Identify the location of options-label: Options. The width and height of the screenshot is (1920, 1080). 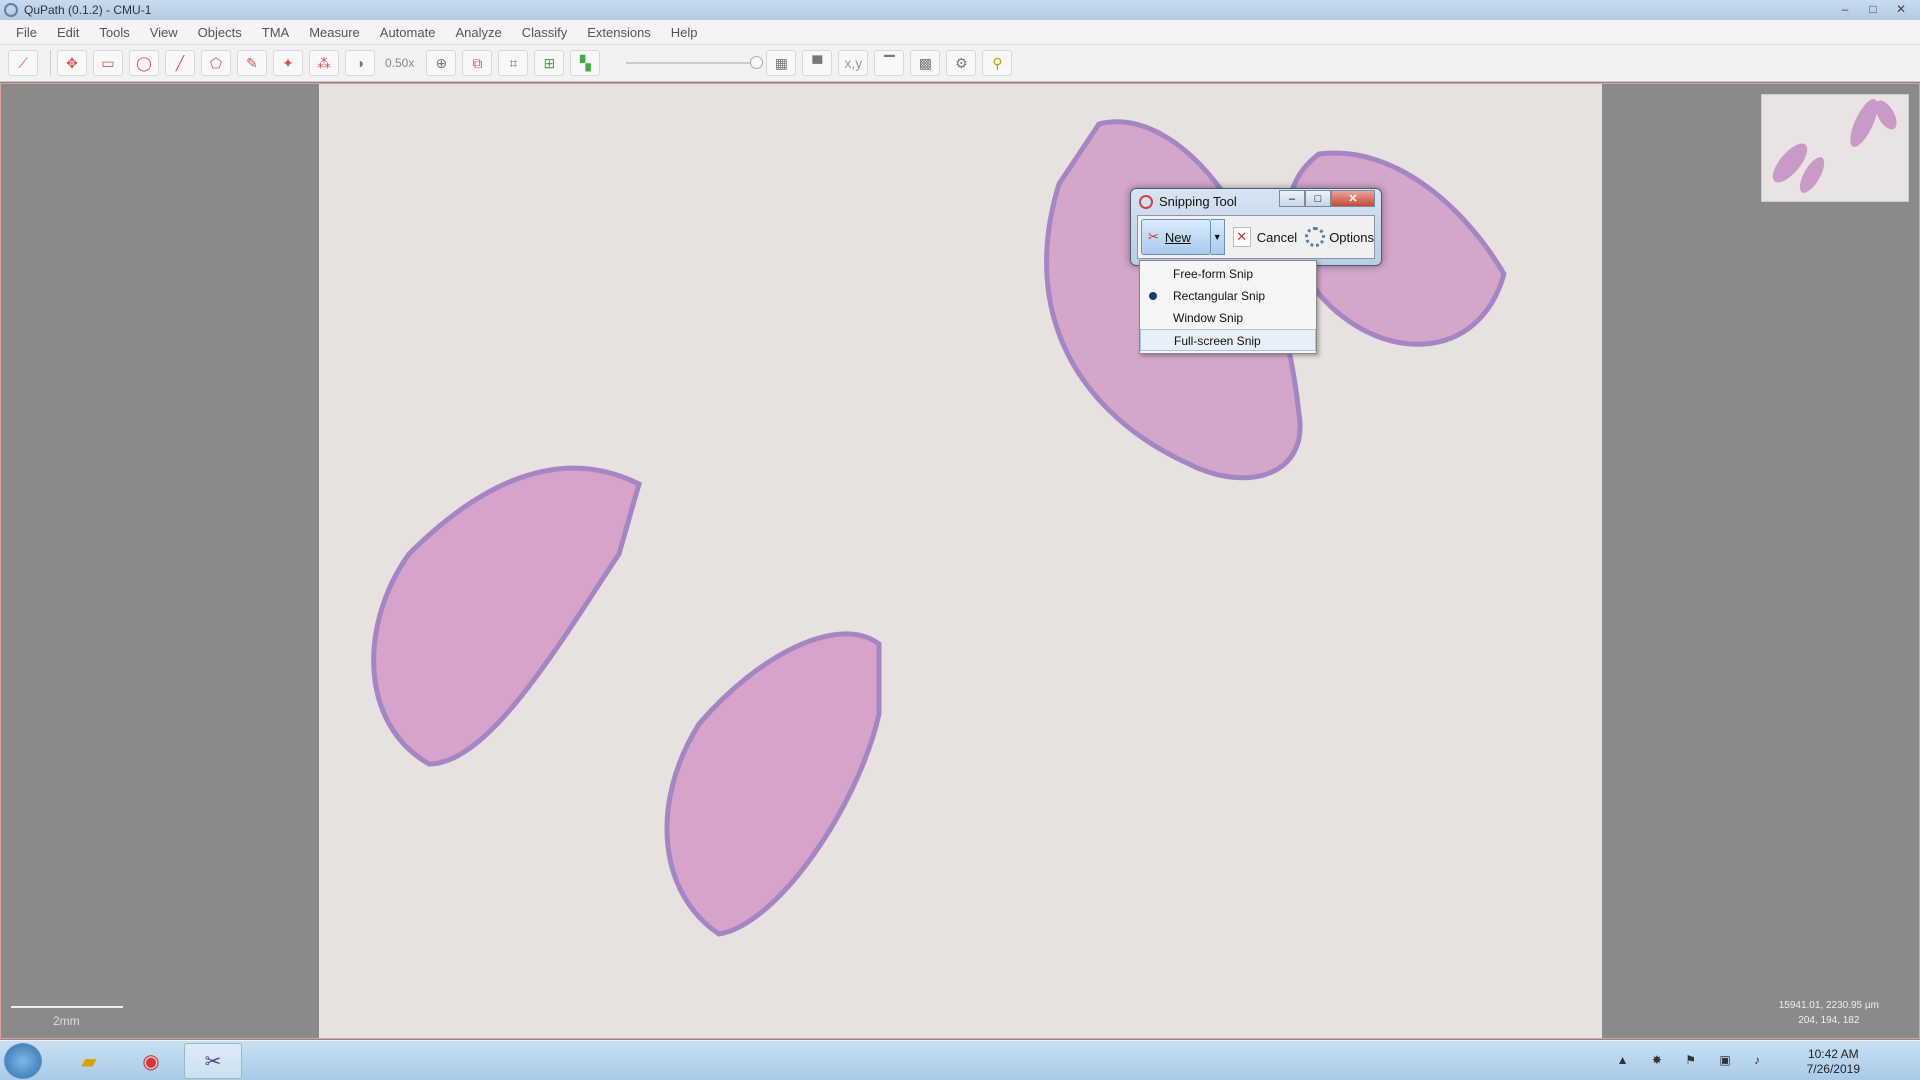
(1351, 237).